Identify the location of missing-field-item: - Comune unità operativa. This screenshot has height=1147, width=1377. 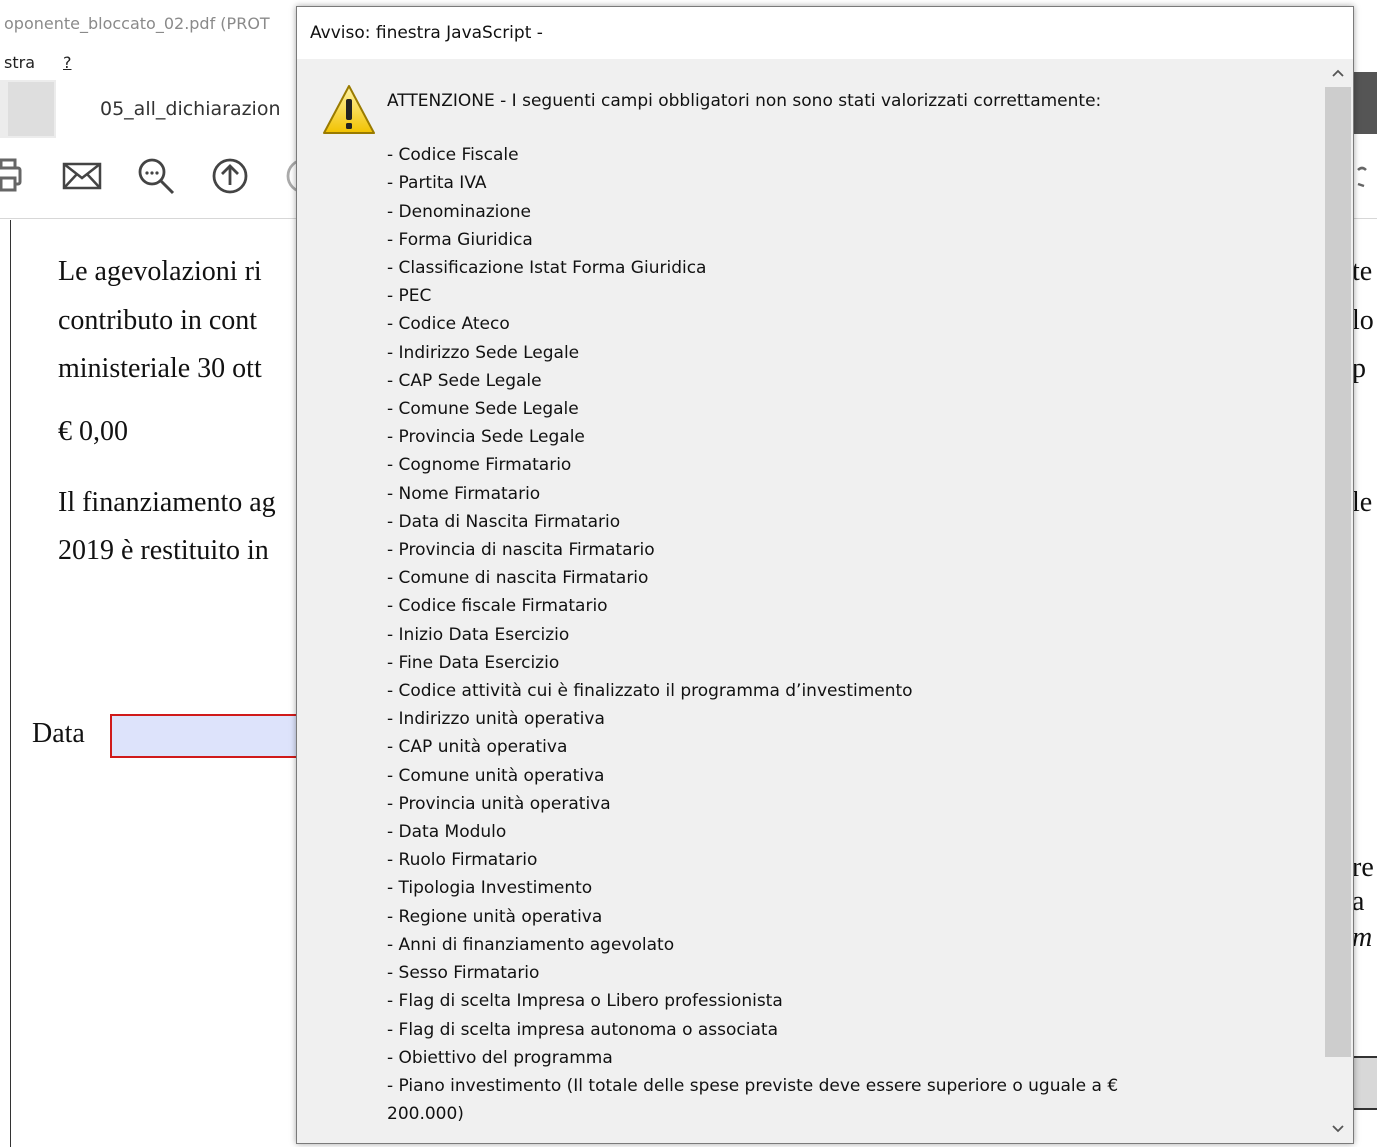
(496, 775).